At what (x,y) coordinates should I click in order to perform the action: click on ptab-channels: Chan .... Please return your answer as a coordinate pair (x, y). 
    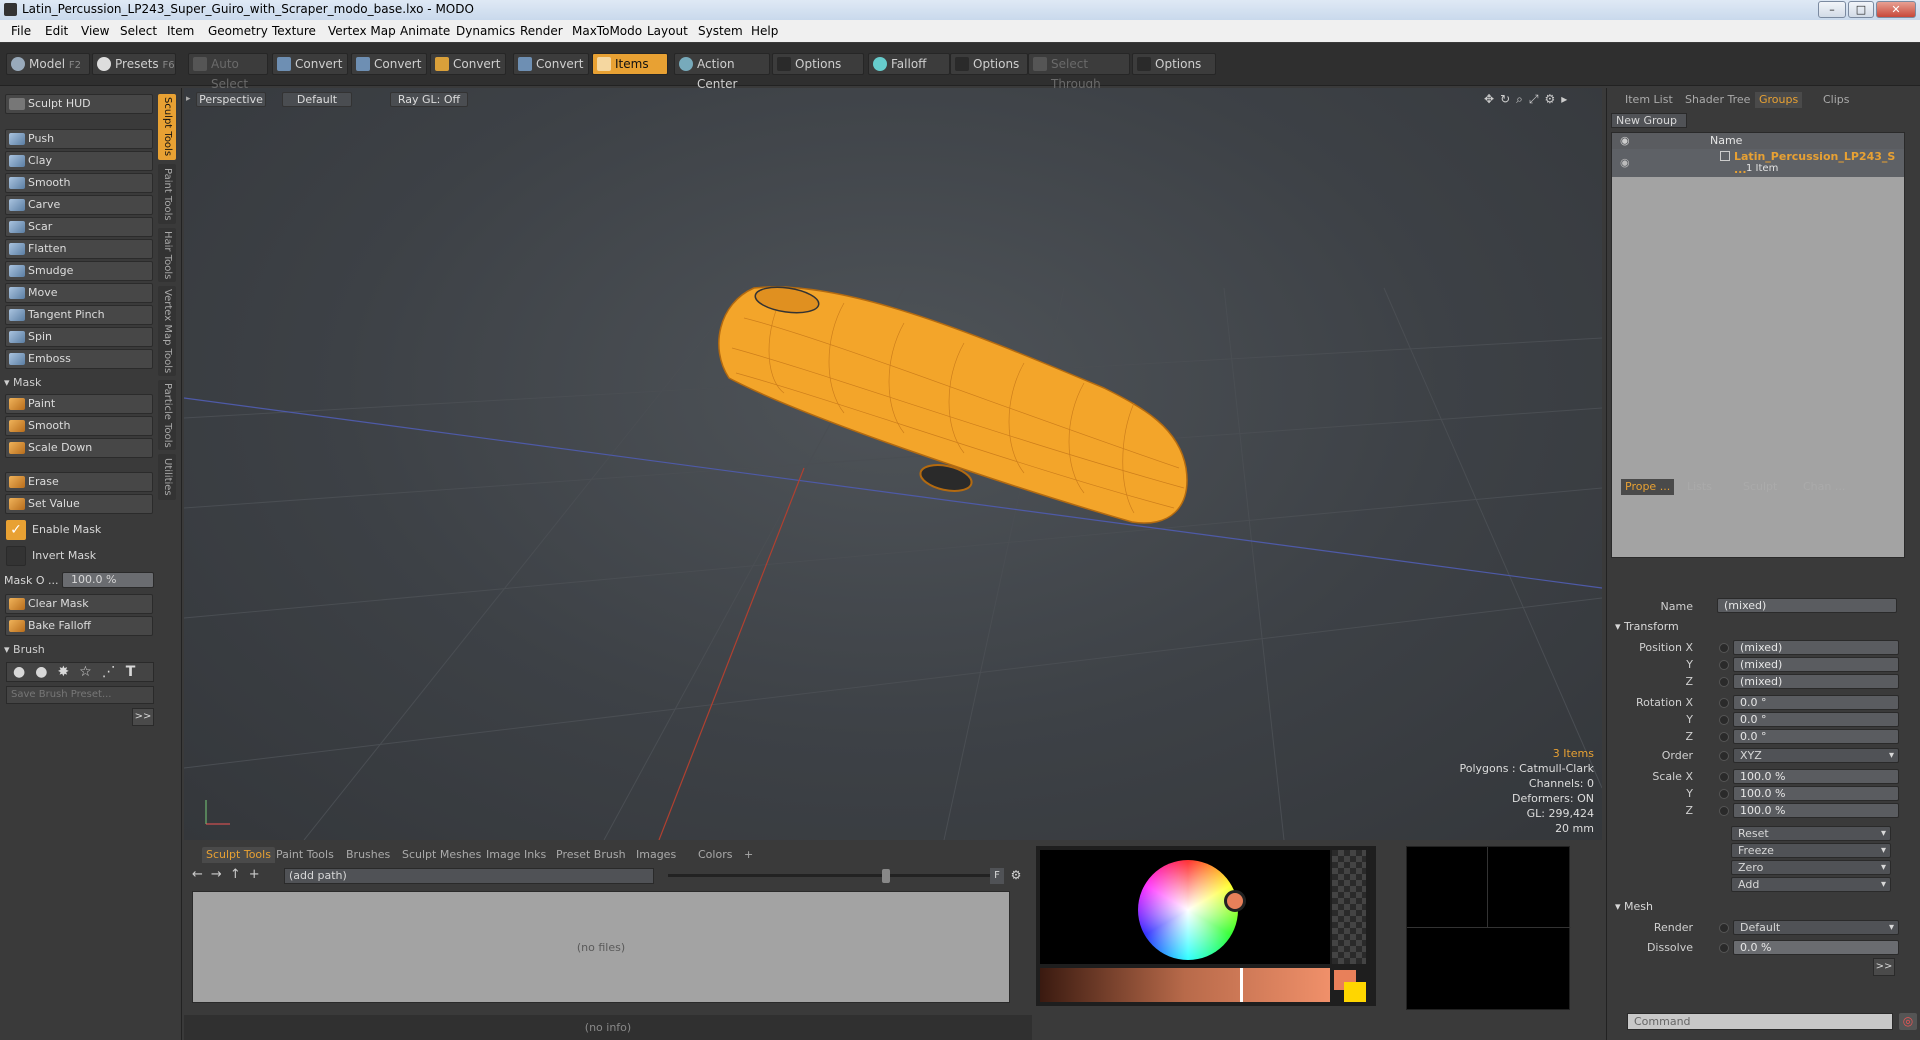
    Looking at the image, I should click on (1824, 487).